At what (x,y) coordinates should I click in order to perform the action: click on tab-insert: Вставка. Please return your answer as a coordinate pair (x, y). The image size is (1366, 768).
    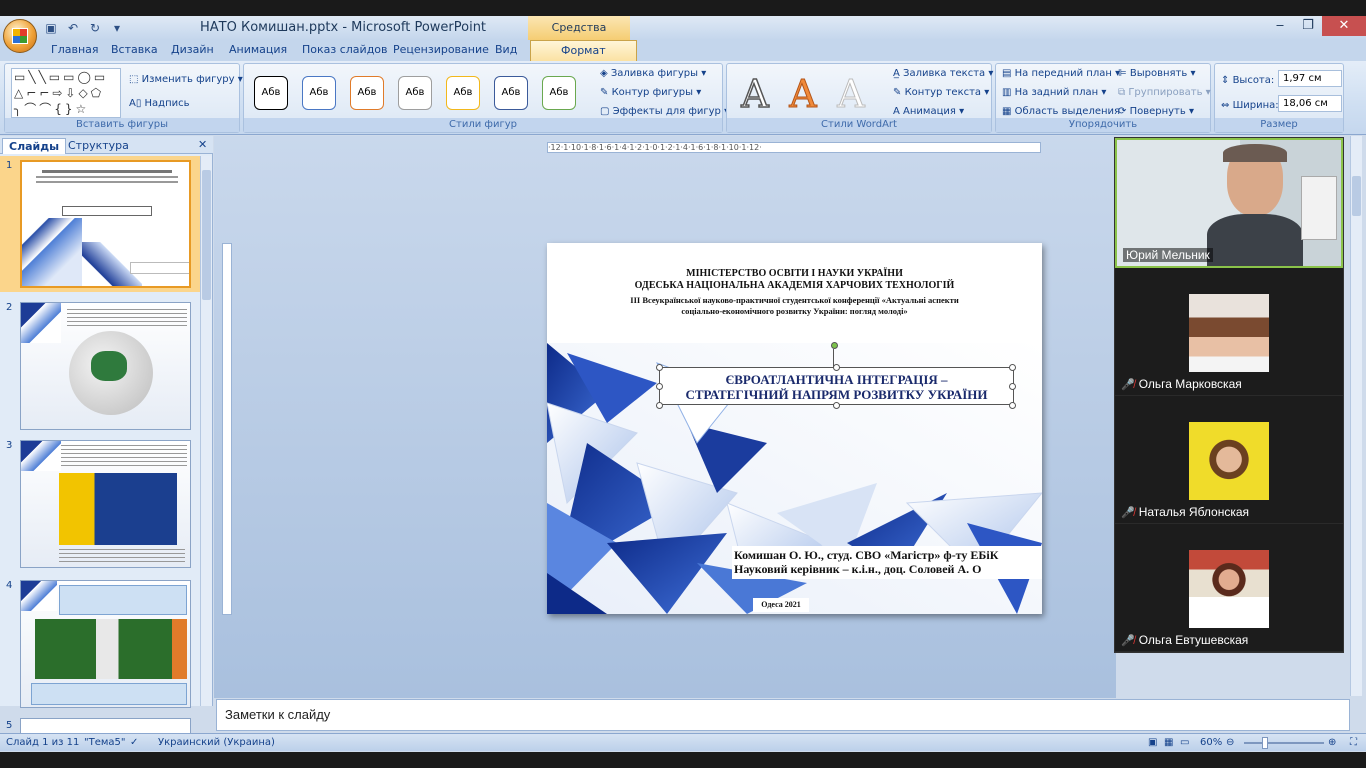
    Looking at the image, I should click on (134, 49).